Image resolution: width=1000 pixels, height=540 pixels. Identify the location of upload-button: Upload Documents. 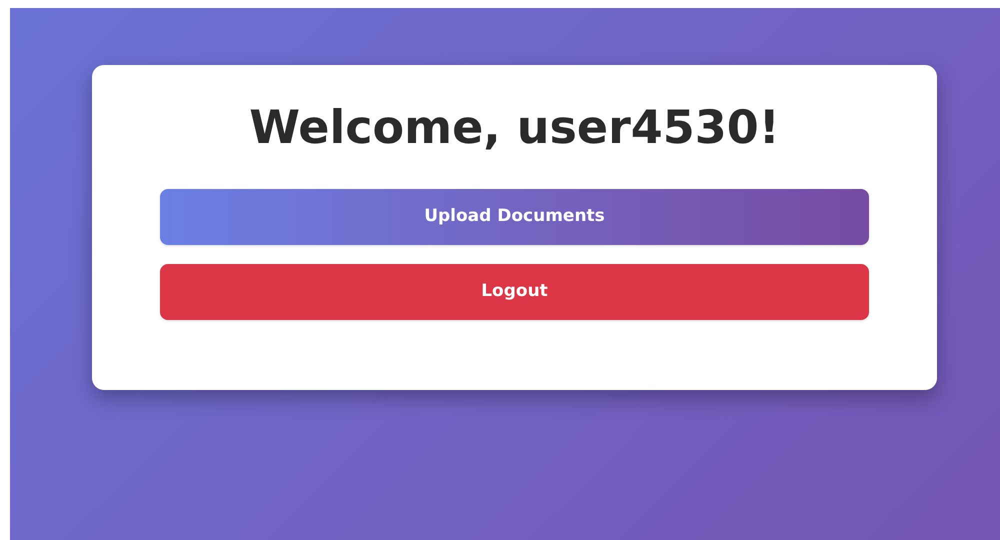
(514, 216).